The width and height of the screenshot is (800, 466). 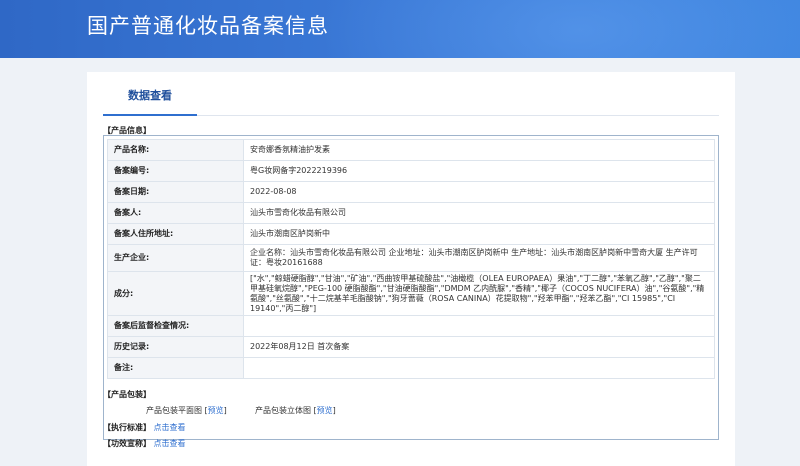 I want to click on standard-label: 【执行标准】, so click(x=127, y=427).